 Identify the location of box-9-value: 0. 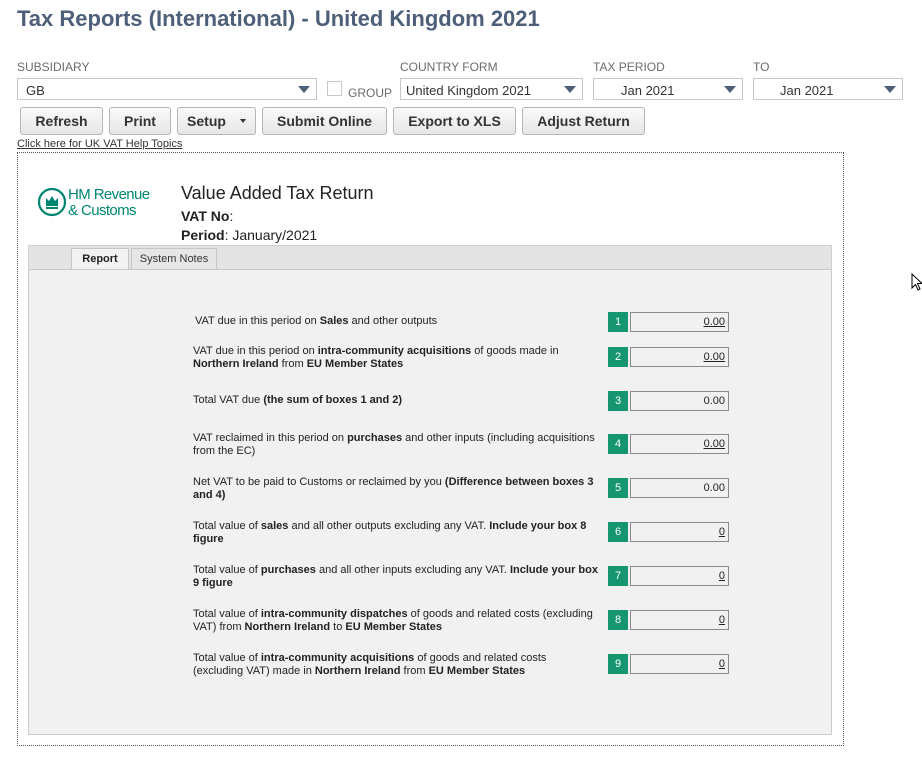
(679, 664).